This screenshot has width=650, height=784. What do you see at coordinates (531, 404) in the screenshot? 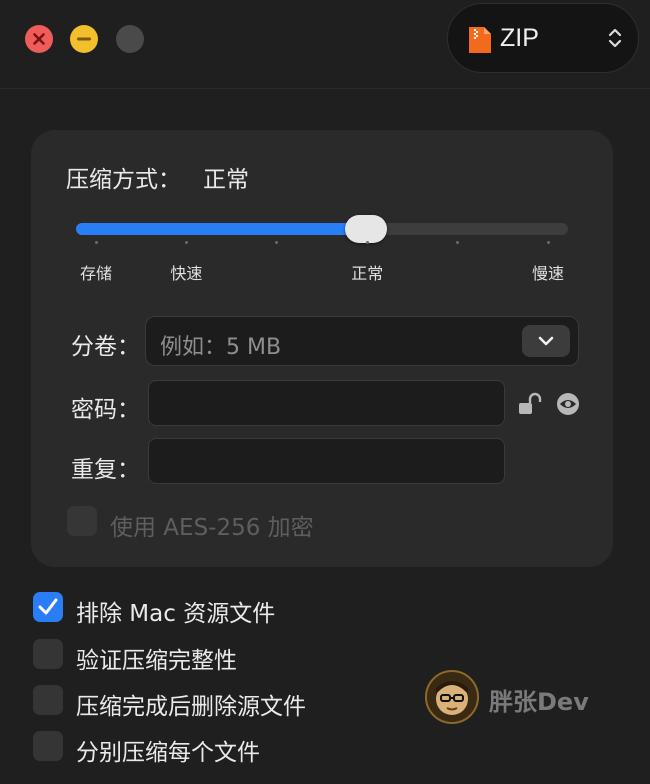
I see `unlock-icon` at bounding box center [531, 404].